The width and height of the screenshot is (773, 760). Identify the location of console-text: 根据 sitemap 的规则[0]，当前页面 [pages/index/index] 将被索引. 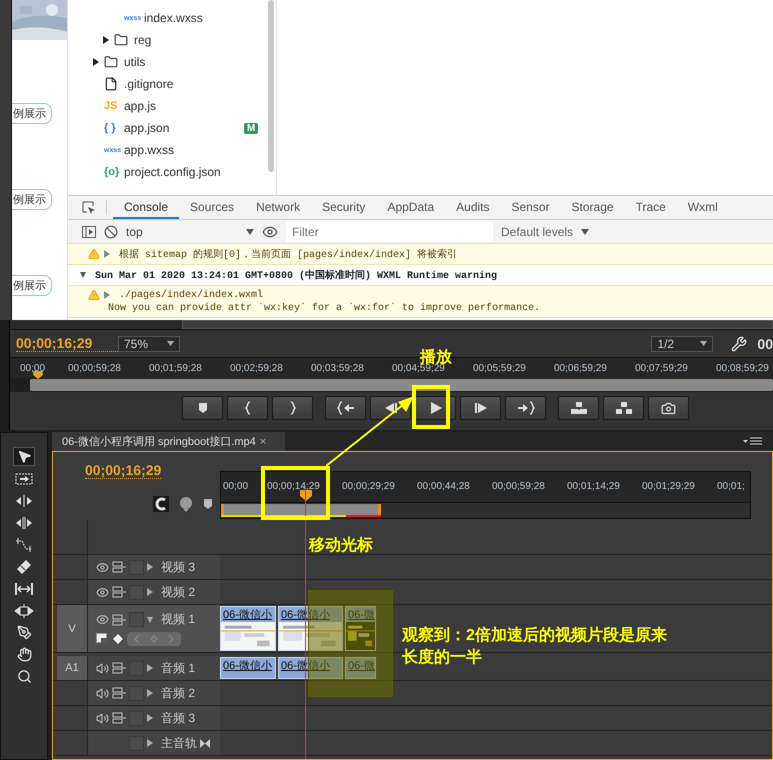
(288, 254).